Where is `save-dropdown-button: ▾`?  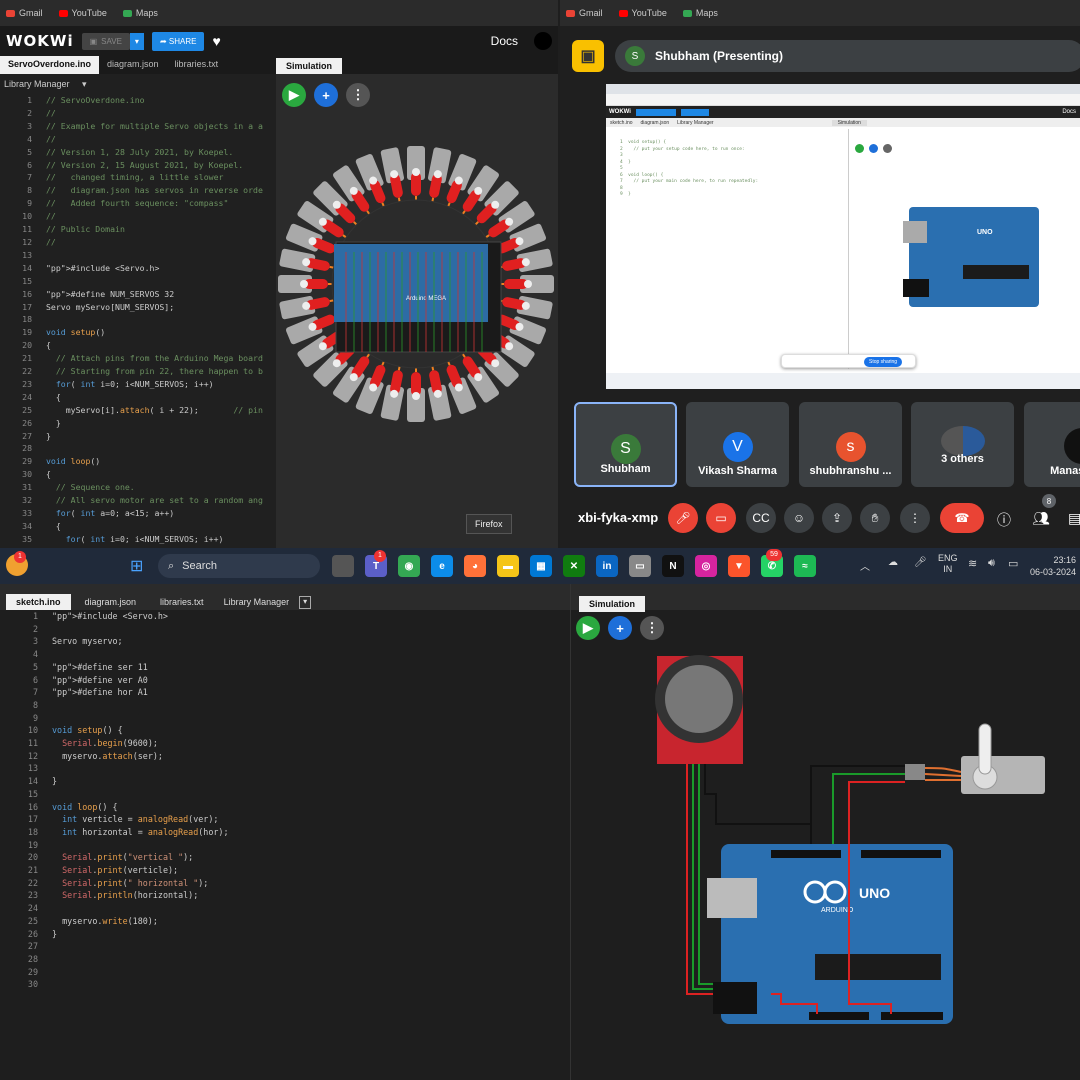 save-dropdown-button: ▾ is located at coordinates (136, 41).